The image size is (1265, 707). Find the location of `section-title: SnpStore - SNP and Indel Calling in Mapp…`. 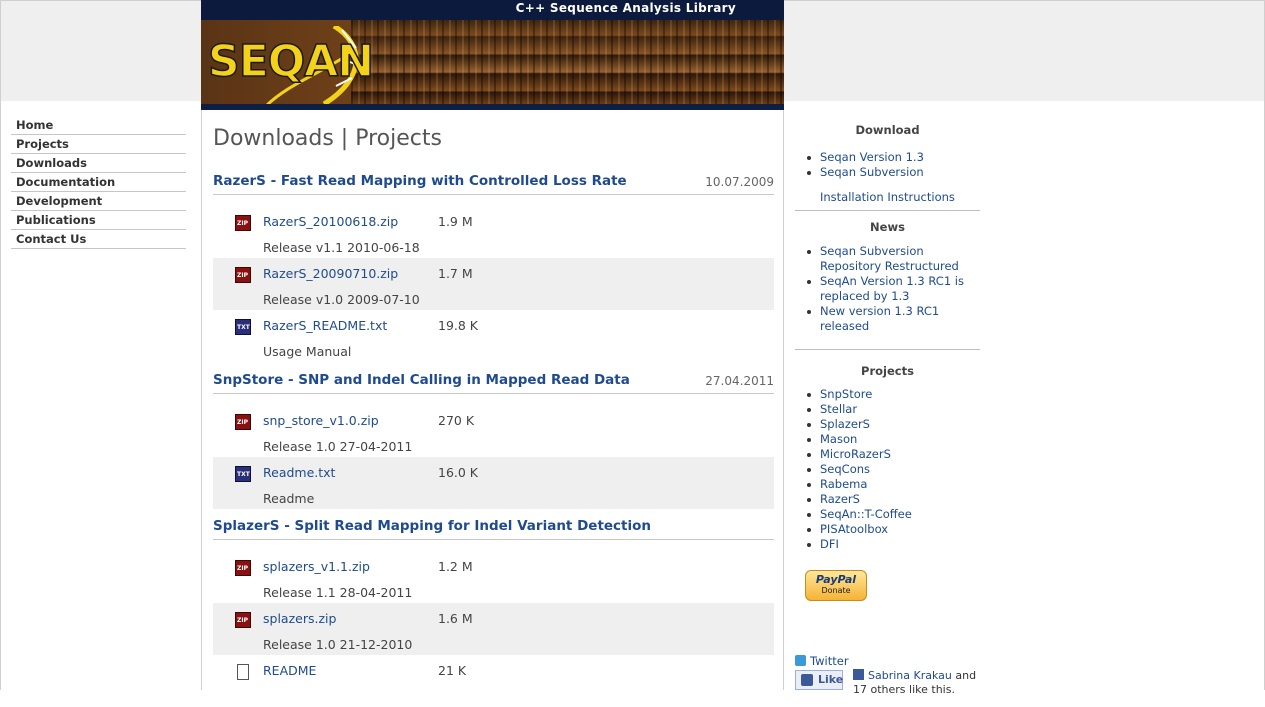

section-title: SnpStore - SNP and Indel Calling in Mapp… is located at coordinates (421, 380).